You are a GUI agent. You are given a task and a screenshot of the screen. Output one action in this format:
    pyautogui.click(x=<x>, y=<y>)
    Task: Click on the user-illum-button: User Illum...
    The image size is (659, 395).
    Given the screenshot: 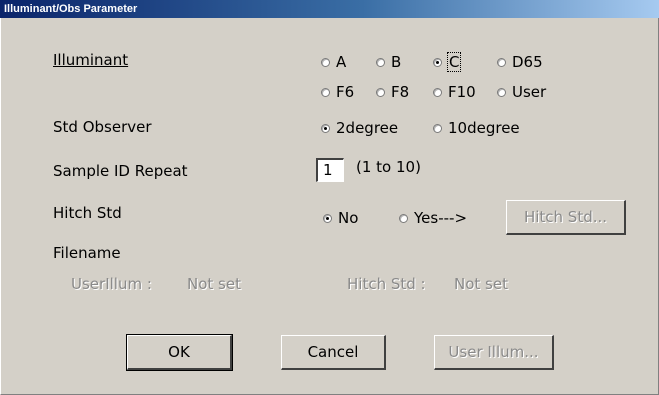 What is the action you would take?
    pyautogui.click(x=494, y=352)
    